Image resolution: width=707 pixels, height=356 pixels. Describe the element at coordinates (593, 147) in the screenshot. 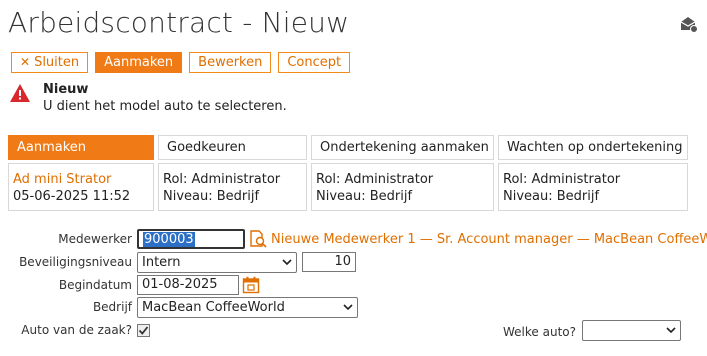

I see `step-await-signing: Wachten op ondertekening` at that location.